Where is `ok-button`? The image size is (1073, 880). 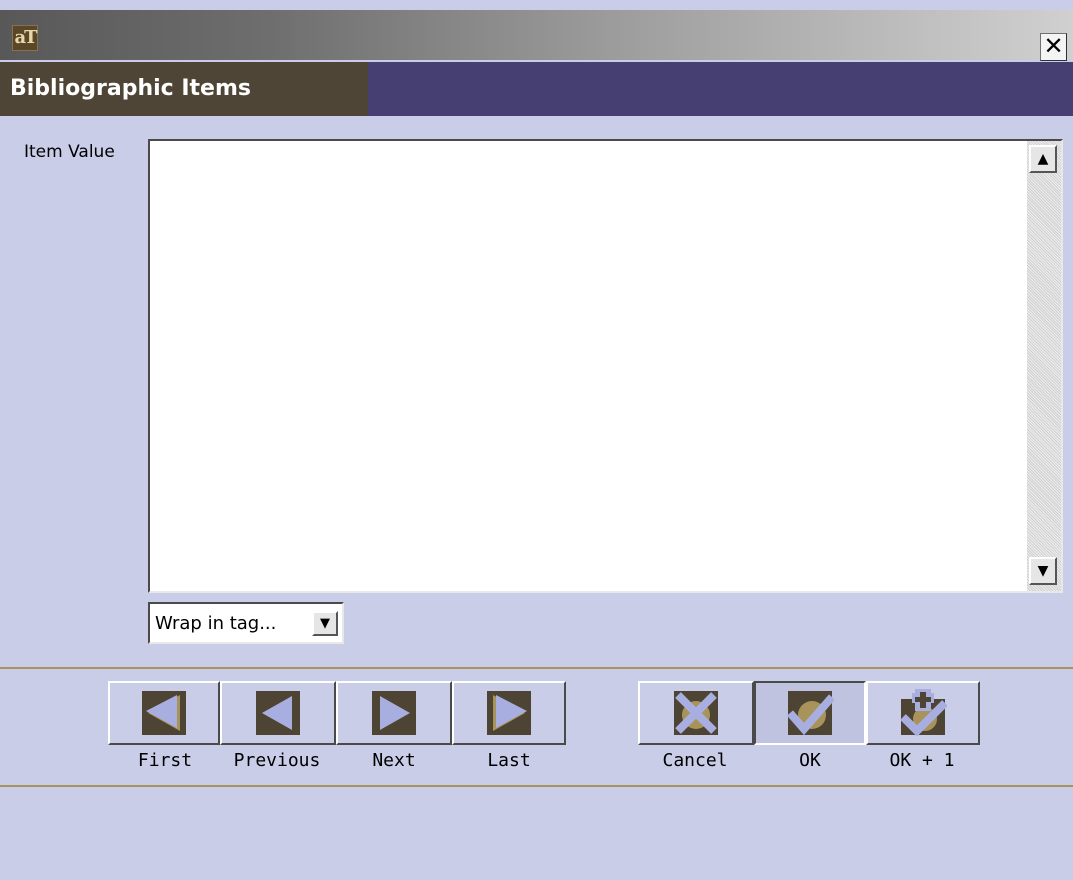
ok-button is located at coordinates (810, 713).